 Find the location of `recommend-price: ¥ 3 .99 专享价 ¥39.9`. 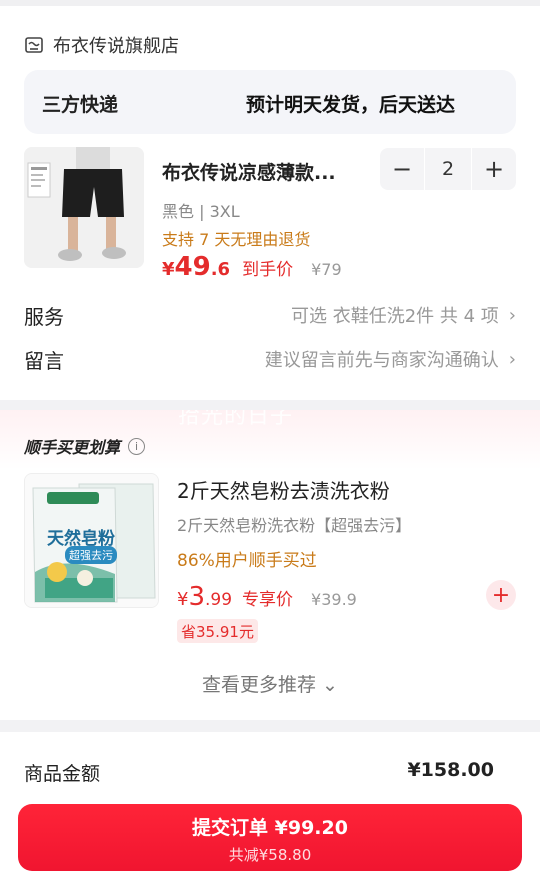

recommend-price: ¥ 3 .99 专享价 ¥39.9 is located at coordinates (267, 597).